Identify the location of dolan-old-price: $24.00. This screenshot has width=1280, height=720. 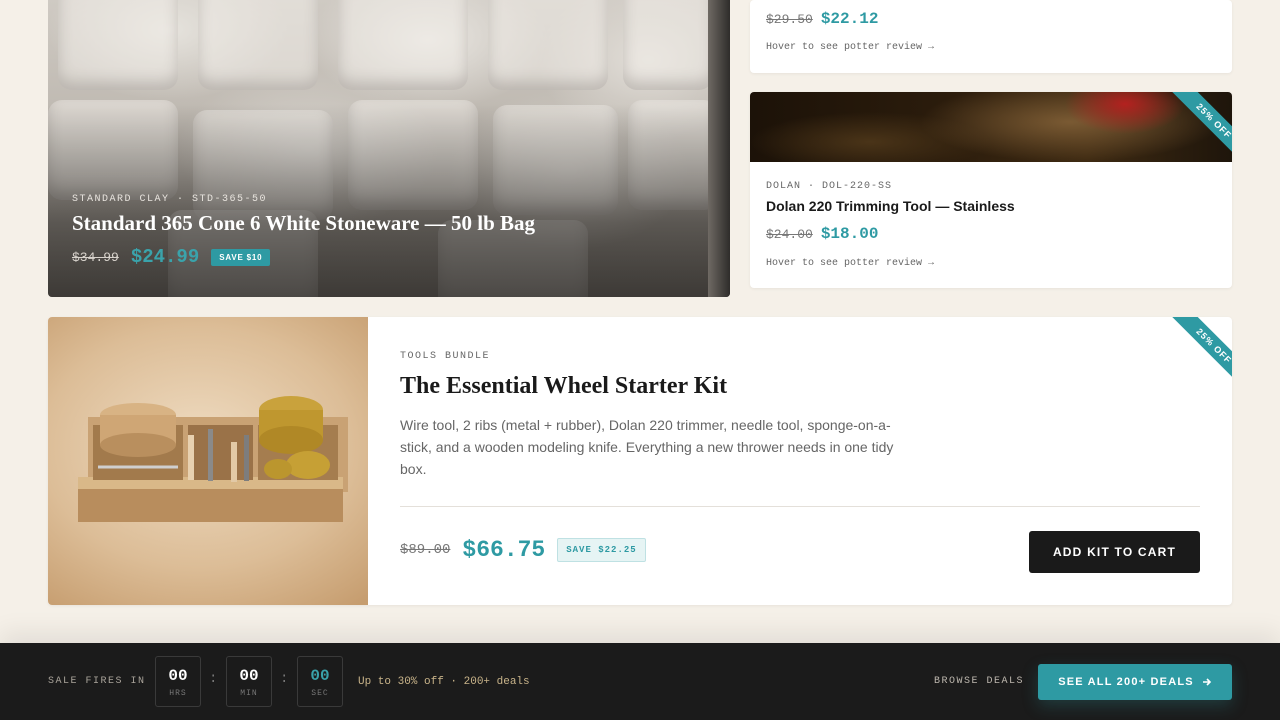
(789, 234).